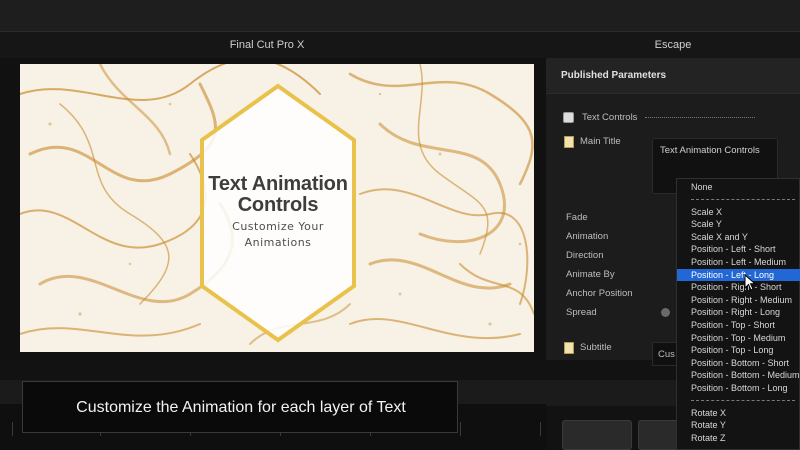  I want to click on text-controls-label: Text Controls, so click(610, 117).